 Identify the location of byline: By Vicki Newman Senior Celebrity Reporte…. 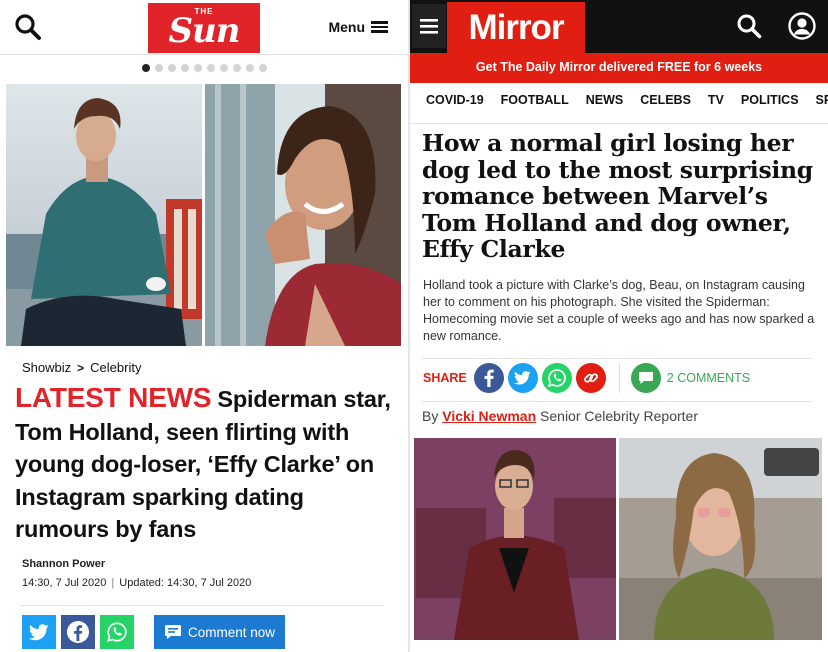
(560, 416).